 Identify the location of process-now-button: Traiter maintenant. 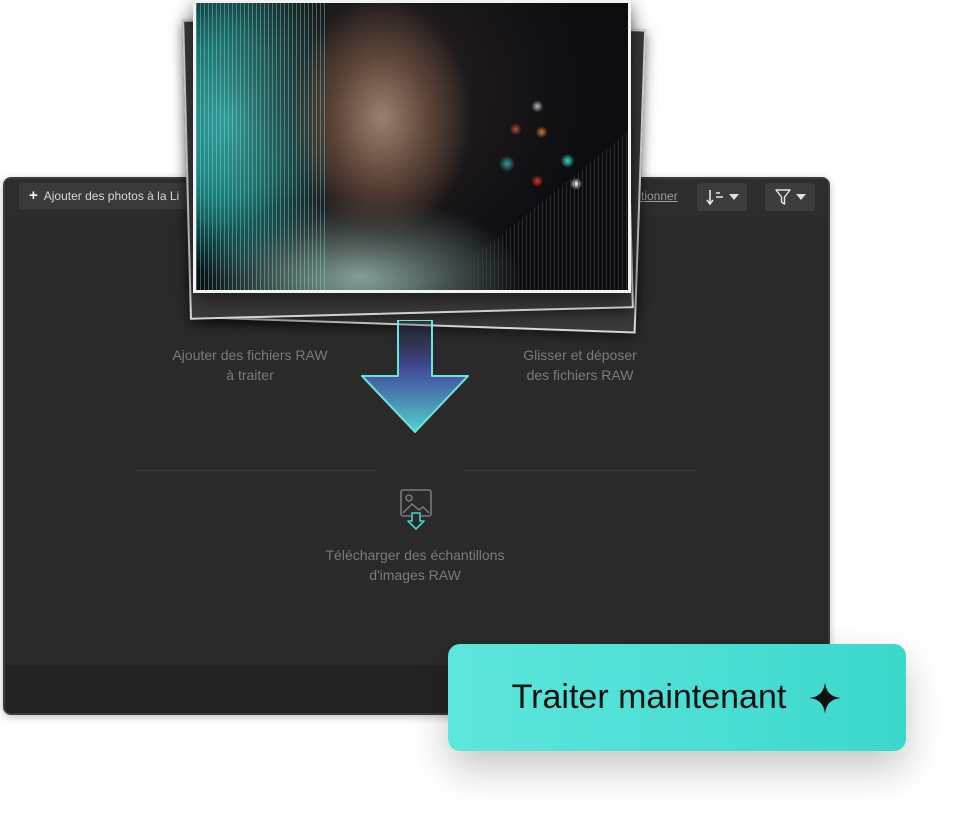
(677, 697).